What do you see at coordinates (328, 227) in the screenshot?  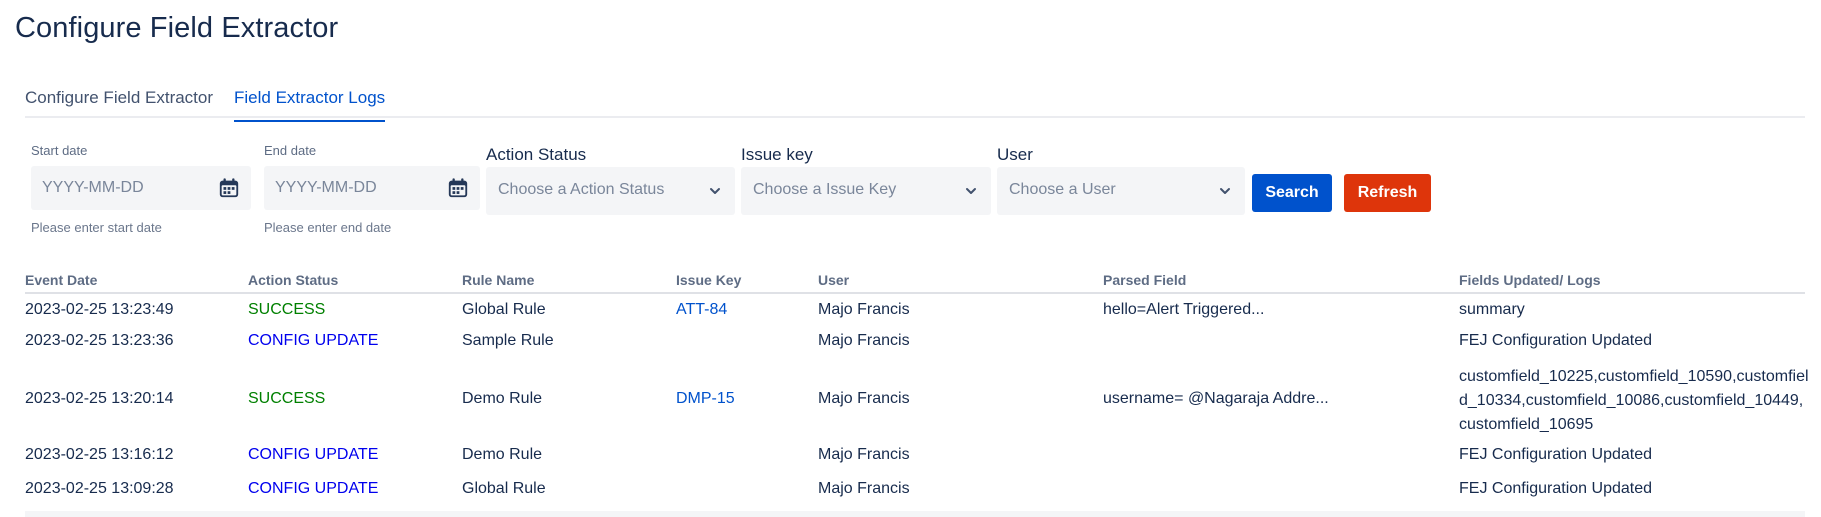 I see `end-date-helper: Please enter end date` at bounding box center [328, 227].